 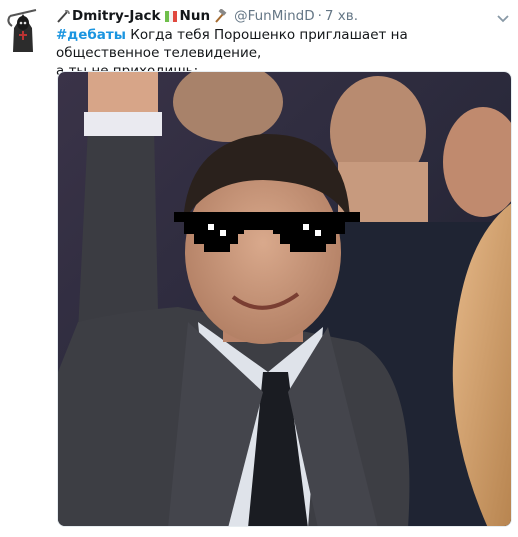 What do you see at coordinates (116, 16) in the screenshot?
I see `display-name: Dmitry-Jack` at bounding box center [116, 16].